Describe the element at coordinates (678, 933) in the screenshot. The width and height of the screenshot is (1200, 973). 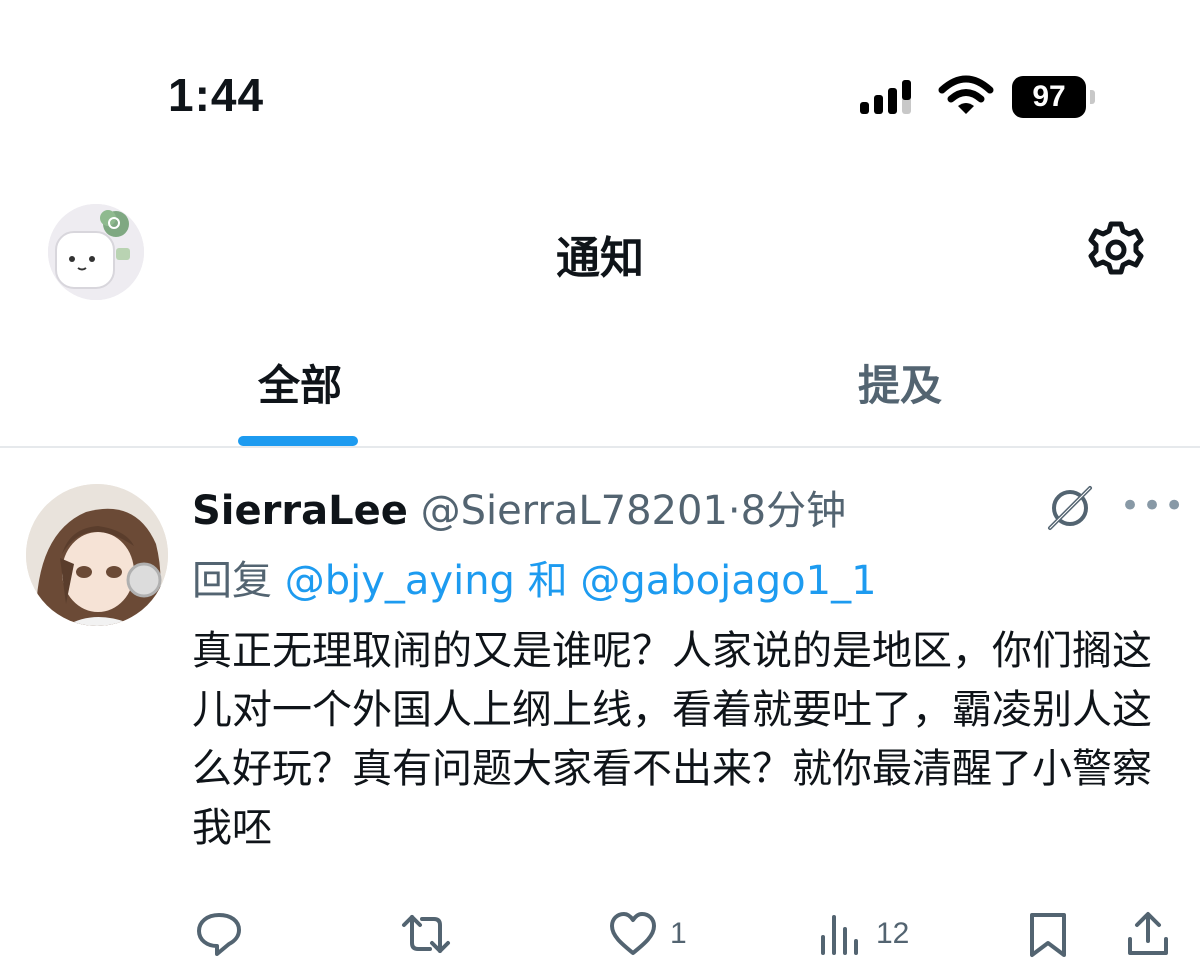
I see `like-count: 1` at that location.